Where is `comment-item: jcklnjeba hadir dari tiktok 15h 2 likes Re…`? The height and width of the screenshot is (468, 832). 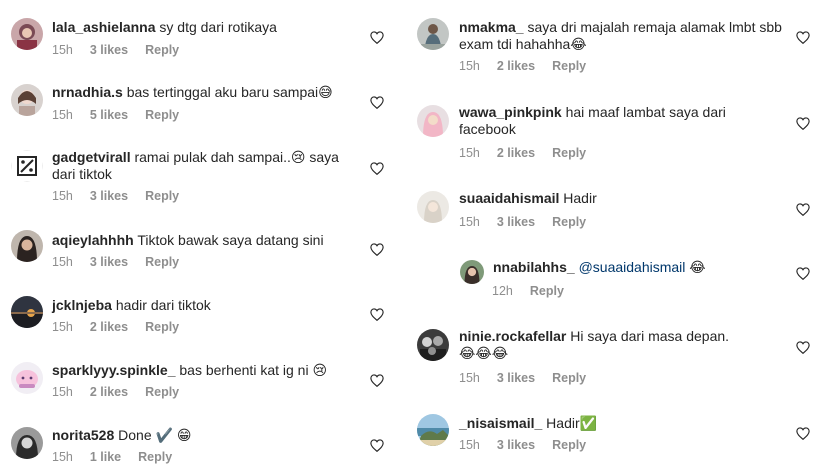 comment-item: jcklnjeba hadir dari tiktok 15h 2 likes Re… is located at coordinates (200, 317).